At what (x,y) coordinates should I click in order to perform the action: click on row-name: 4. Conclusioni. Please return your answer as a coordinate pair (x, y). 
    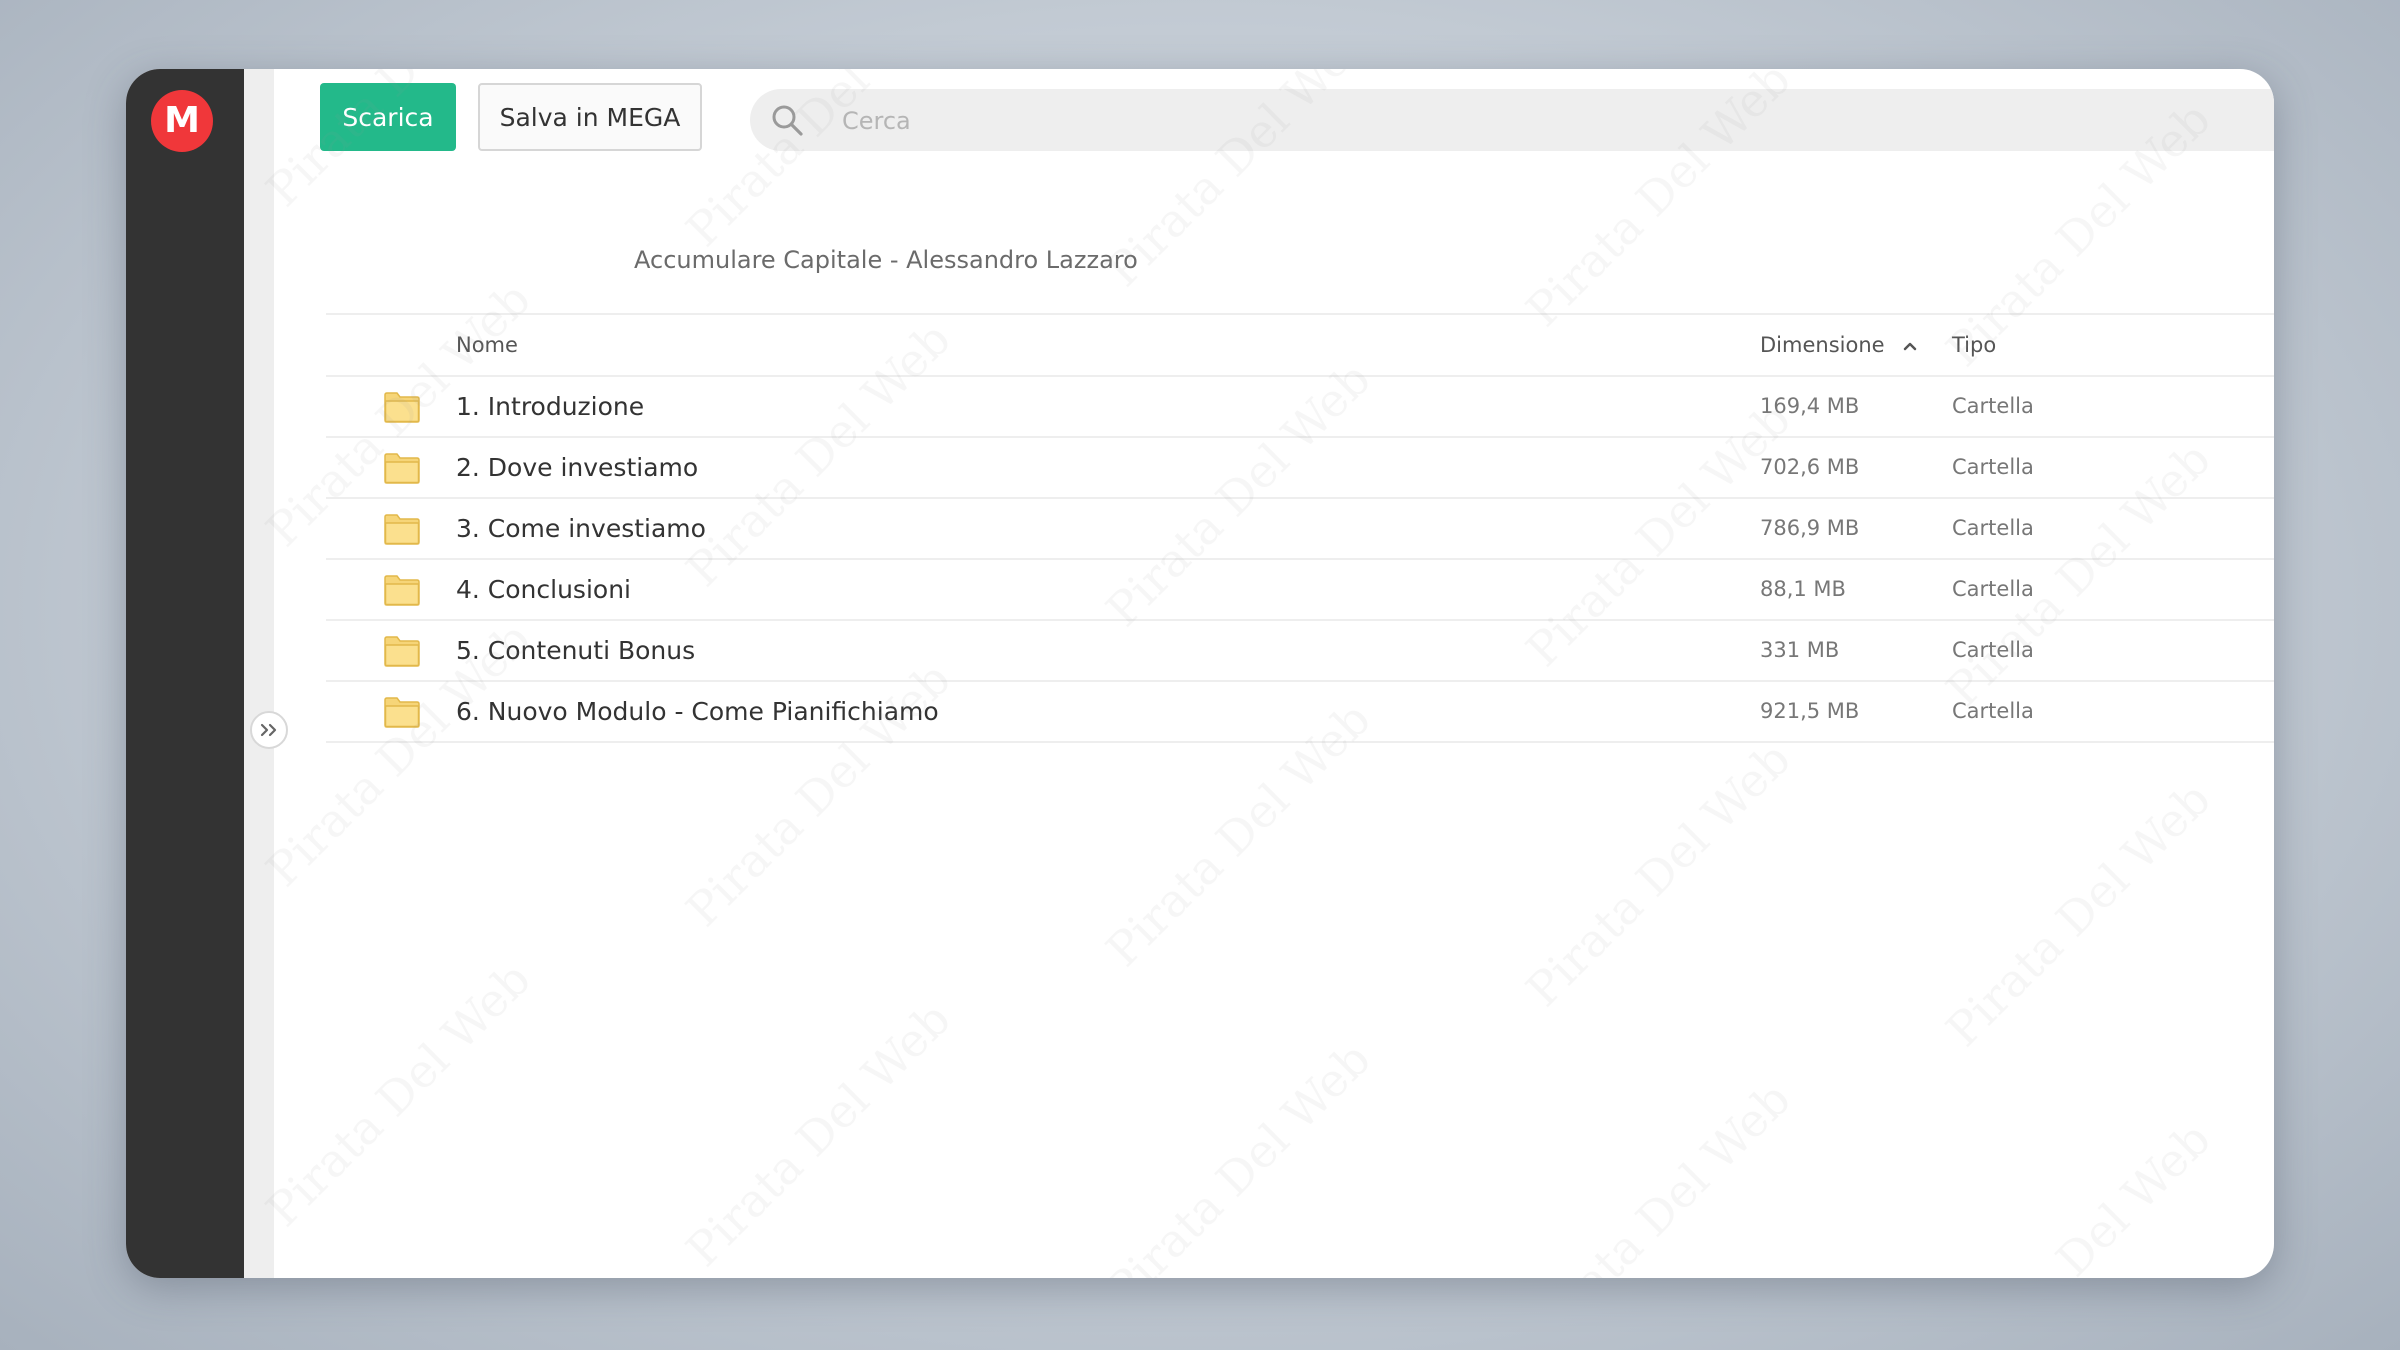
    Looking at the image, I should click on (543, 589).